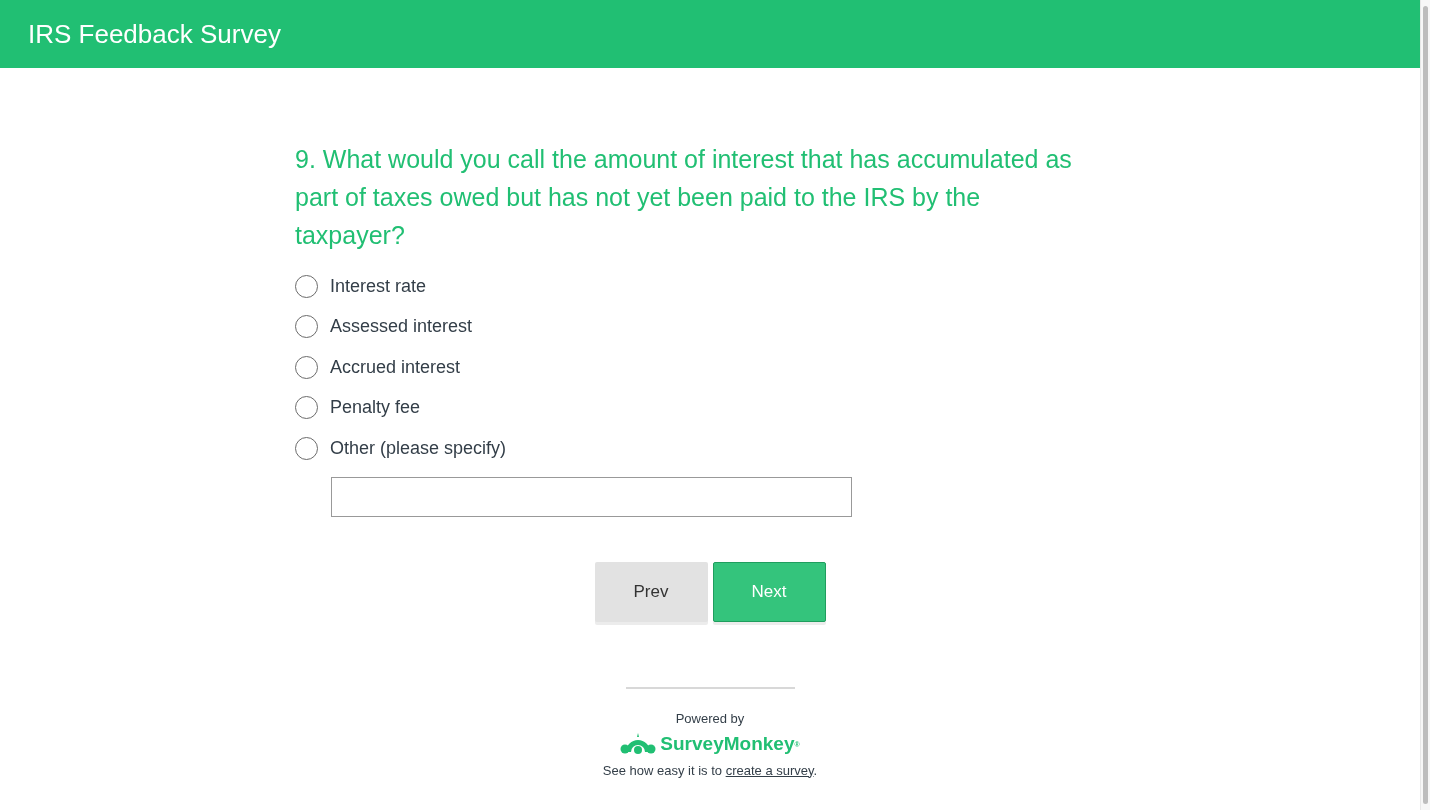 The height and width of the screenshot is (810, 1430). I want to click on option-label: Accrued interest, so click(395, 367).